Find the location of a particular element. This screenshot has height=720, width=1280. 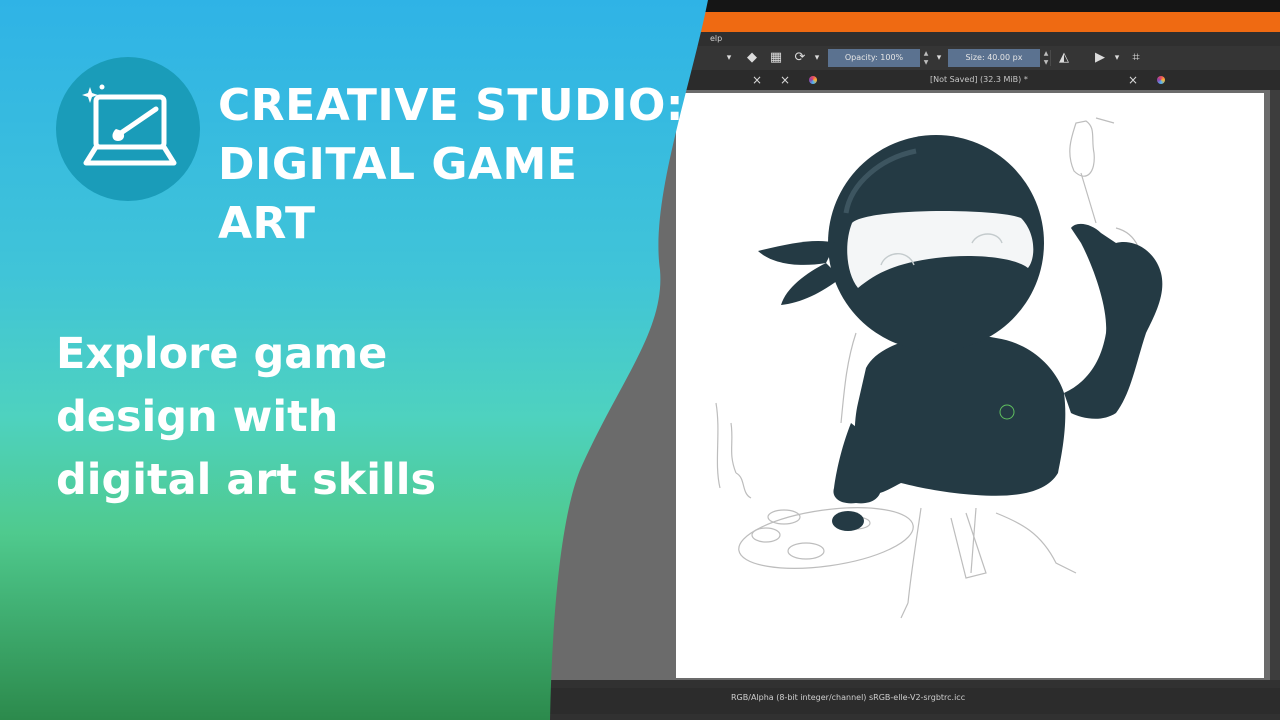

subtitle-line: design with is located at coordinates (197, 417).